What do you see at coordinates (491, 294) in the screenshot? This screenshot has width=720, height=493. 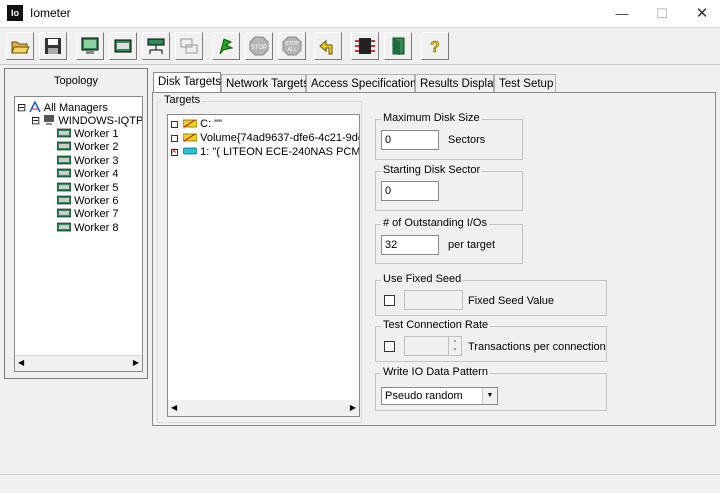 I see `fixed-seed-group: Use Fixed Seed Fixed Seed Value` at bounding box center [491, 294].